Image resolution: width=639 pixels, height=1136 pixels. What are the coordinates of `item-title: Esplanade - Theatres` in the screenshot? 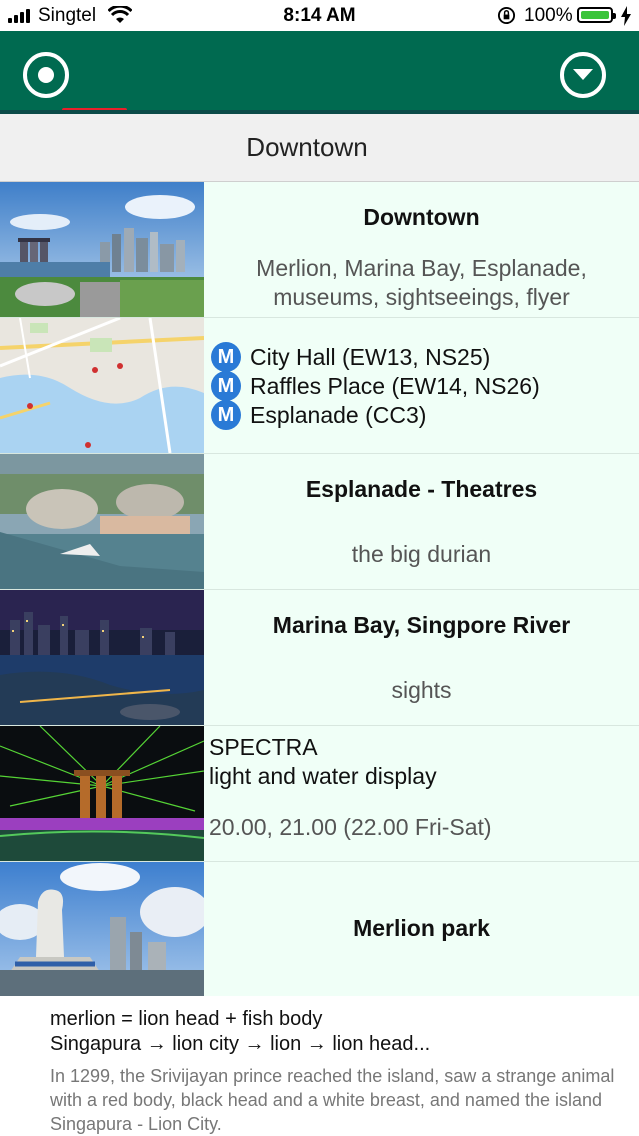 It's located at (421, 489).